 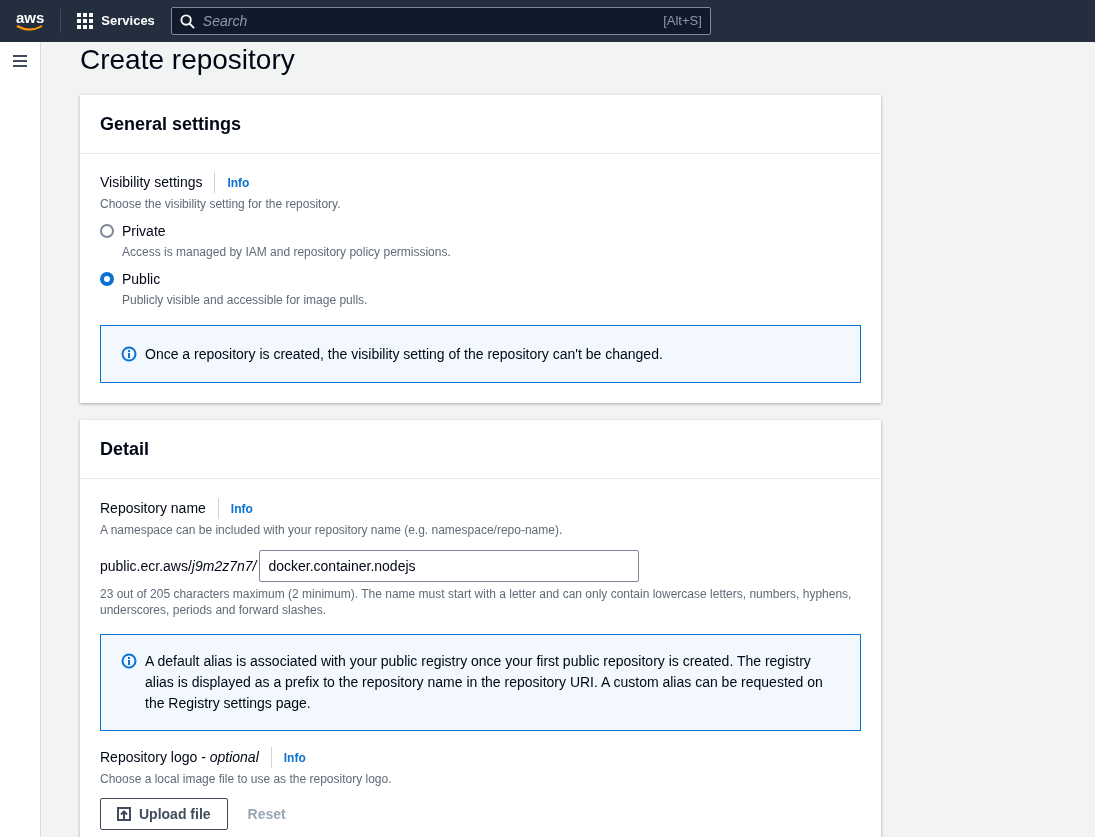 I want to click on alert-text: A default alias is associated with your public registry once your first public repository is created. The registry alias is displayed as a prefix to the repository name in the repository URI. A custom alias can be requested on the Registry settings page., so click(x=484, y=682).